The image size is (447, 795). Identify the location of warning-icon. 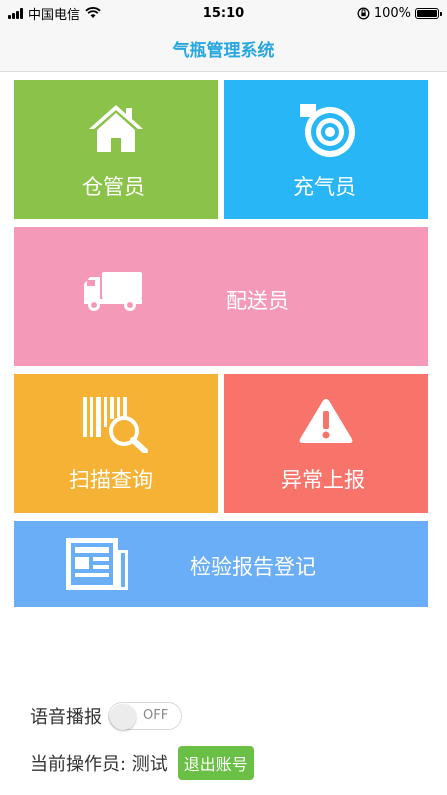
(326, 421).